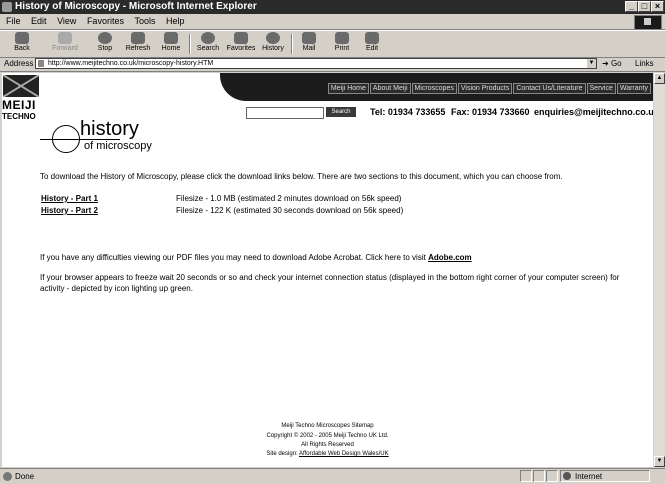 The image size is (665, 484). Describe the element at coordinates (612, 64) in the screenshot. I see `go-button: ➜ Go` at that location.